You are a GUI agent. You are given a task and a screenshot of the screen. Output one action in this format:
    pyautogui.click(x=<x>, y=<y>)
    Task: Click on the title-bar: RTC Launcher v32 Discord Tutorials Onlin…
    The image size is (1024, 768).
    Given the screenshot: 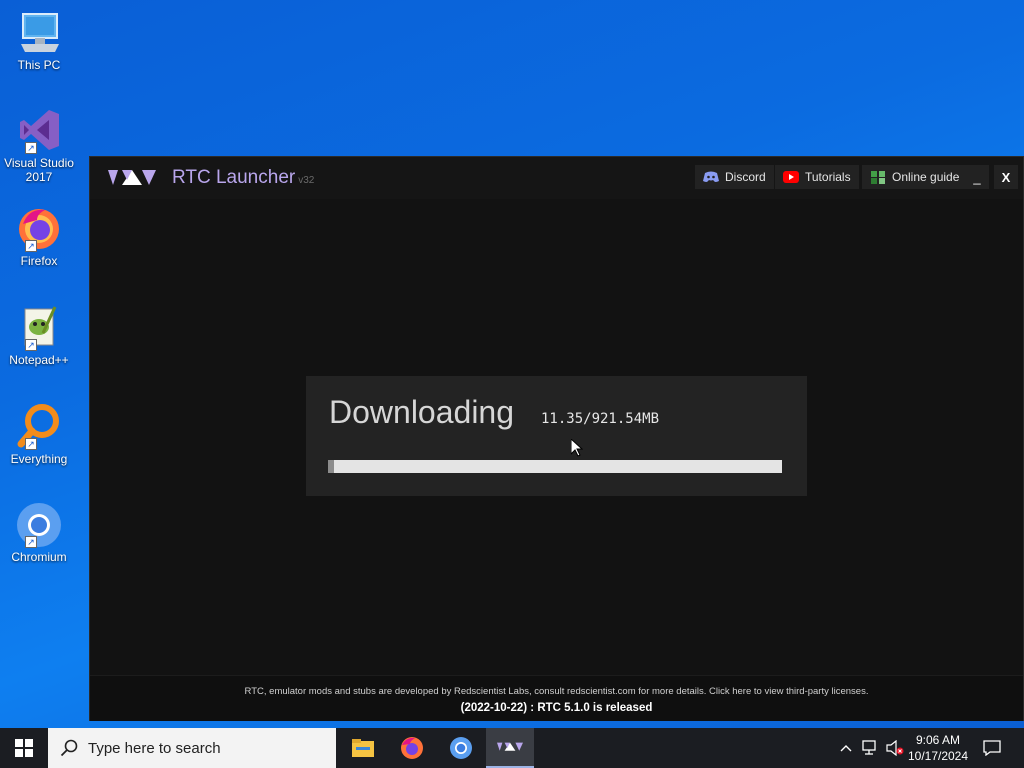 What is the action you would take?
    pyautogui.click(x=556, y=178)
    